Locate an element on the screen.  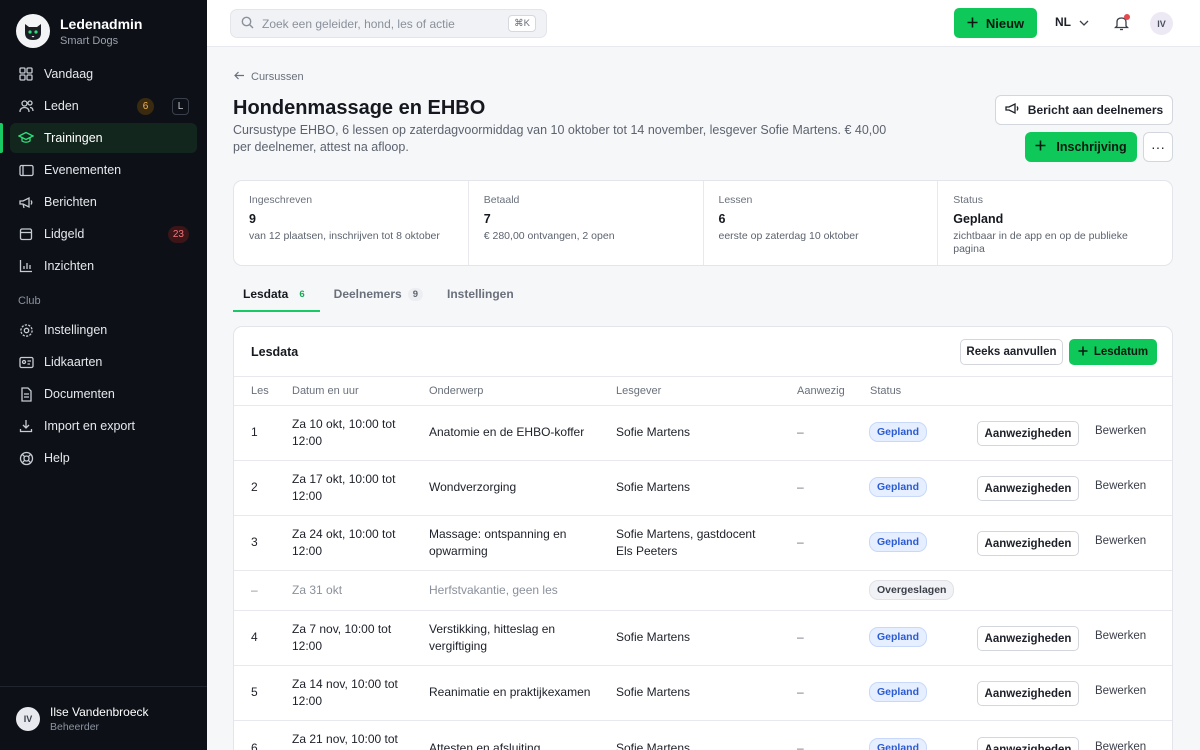
dog-logo-icon is located at coordinates (33, 31).